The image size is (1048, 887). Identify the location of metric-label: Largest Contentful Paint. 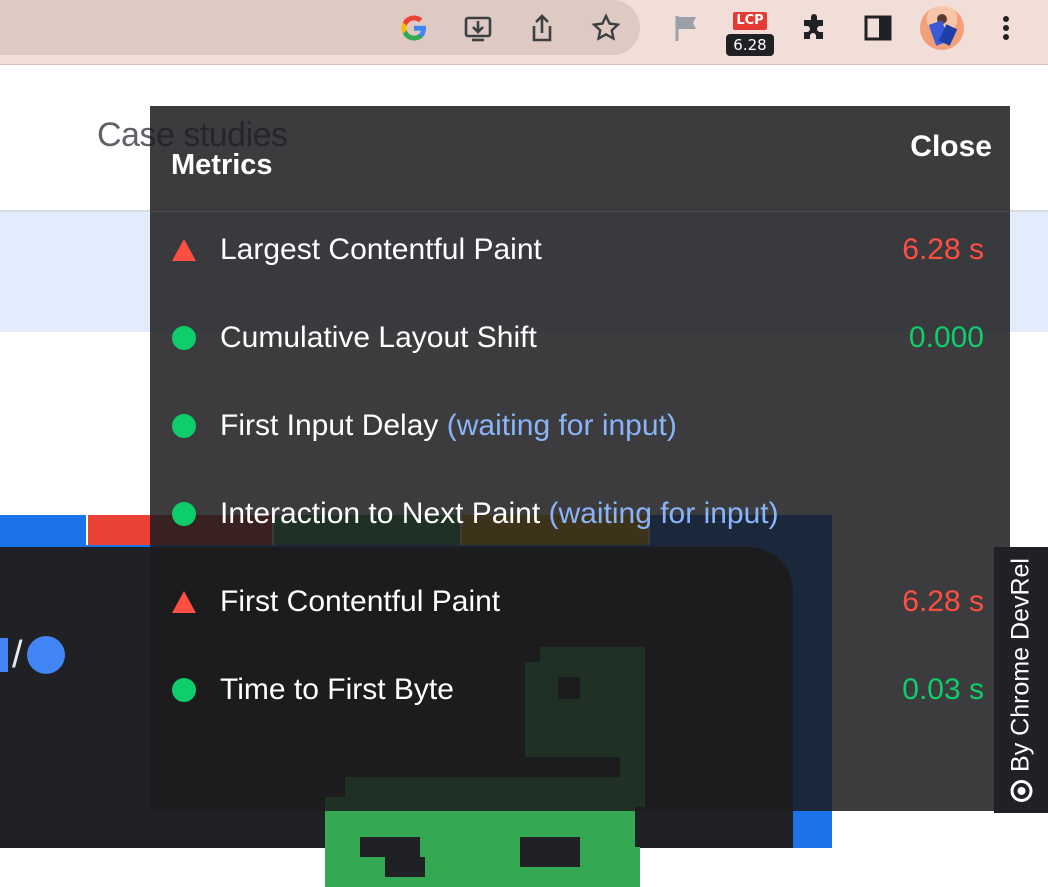
(381, 249).